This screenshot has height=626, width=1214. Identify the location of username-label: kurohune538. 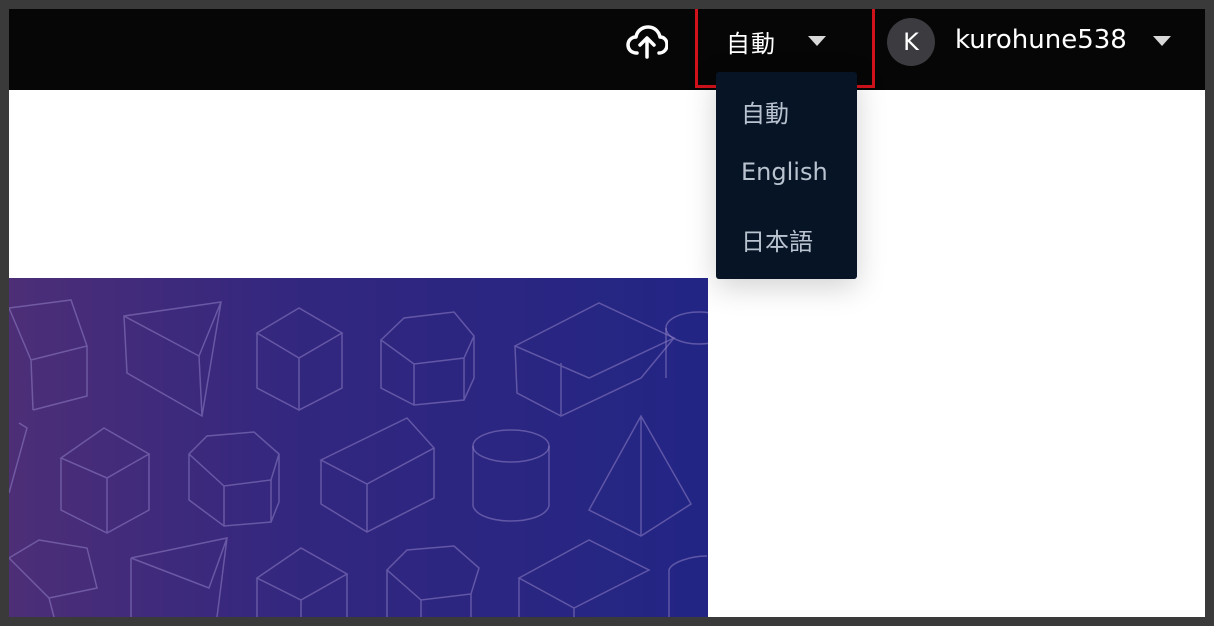
(1041, 40).